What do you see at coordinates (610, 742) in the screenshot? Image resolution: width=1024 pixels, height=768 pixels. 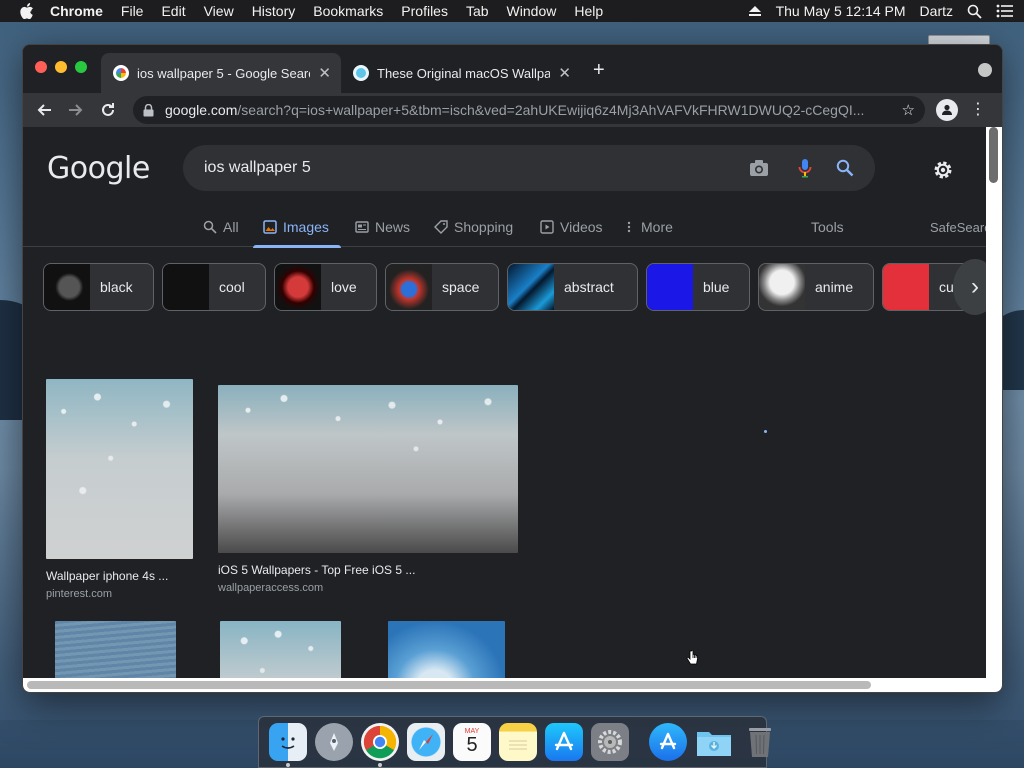 I see `system-preferences-icon` at bounding box center [610, 742].